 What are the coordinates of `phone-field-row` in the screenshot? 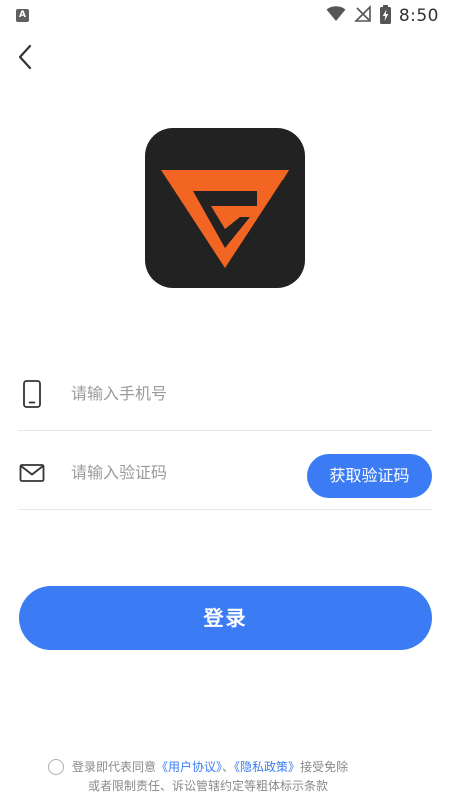 It's located at (225, 391).